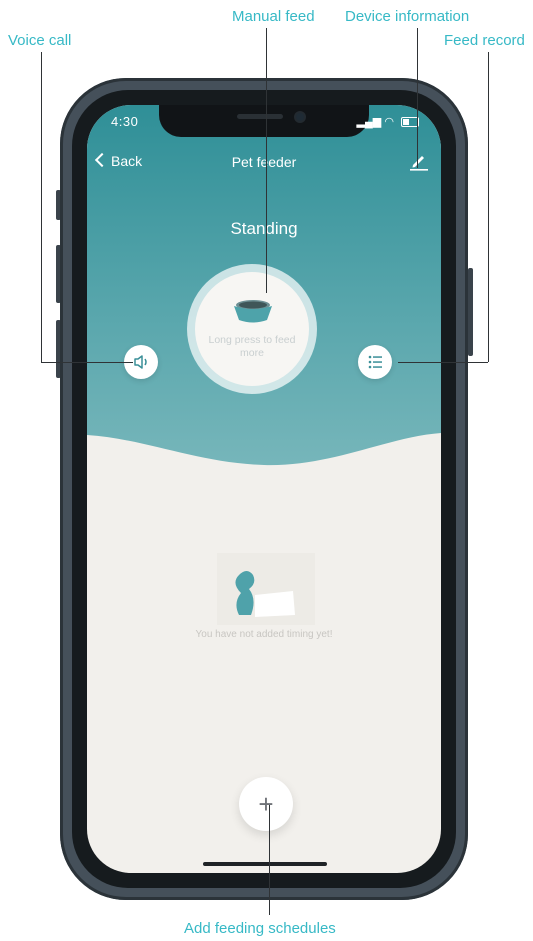 The image size is (533, 941). What do you see at coordinates (252, 346) in the screenshot?
I see `manual-feed-label: Long press to feed more` at bounding box center [252, 346].